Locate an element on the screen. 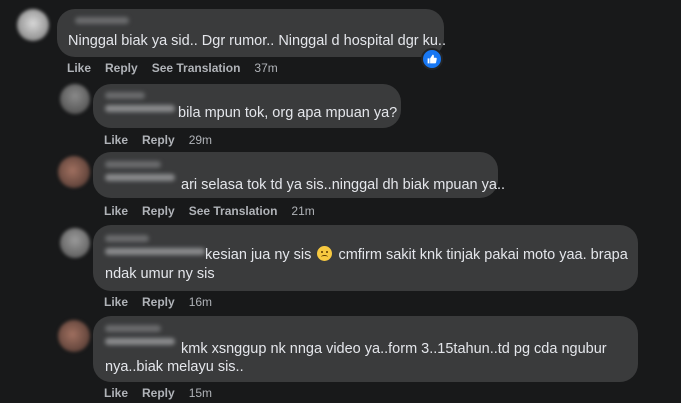 This screenshot has height=403, width=681. thumbs-up-icon is located at coordinates (432, 59).